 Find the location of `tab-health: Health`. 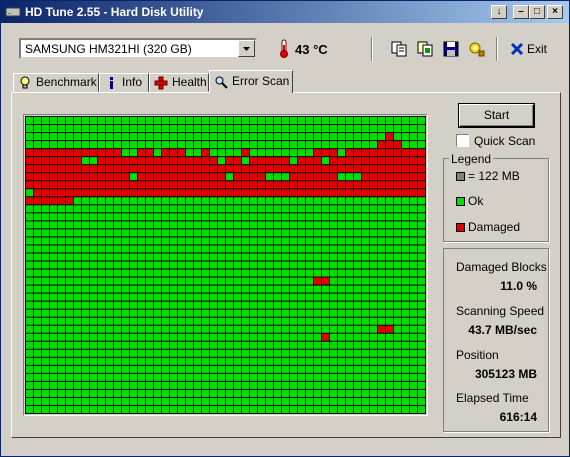

tab-health: Health is located at coordinates (179, 82).